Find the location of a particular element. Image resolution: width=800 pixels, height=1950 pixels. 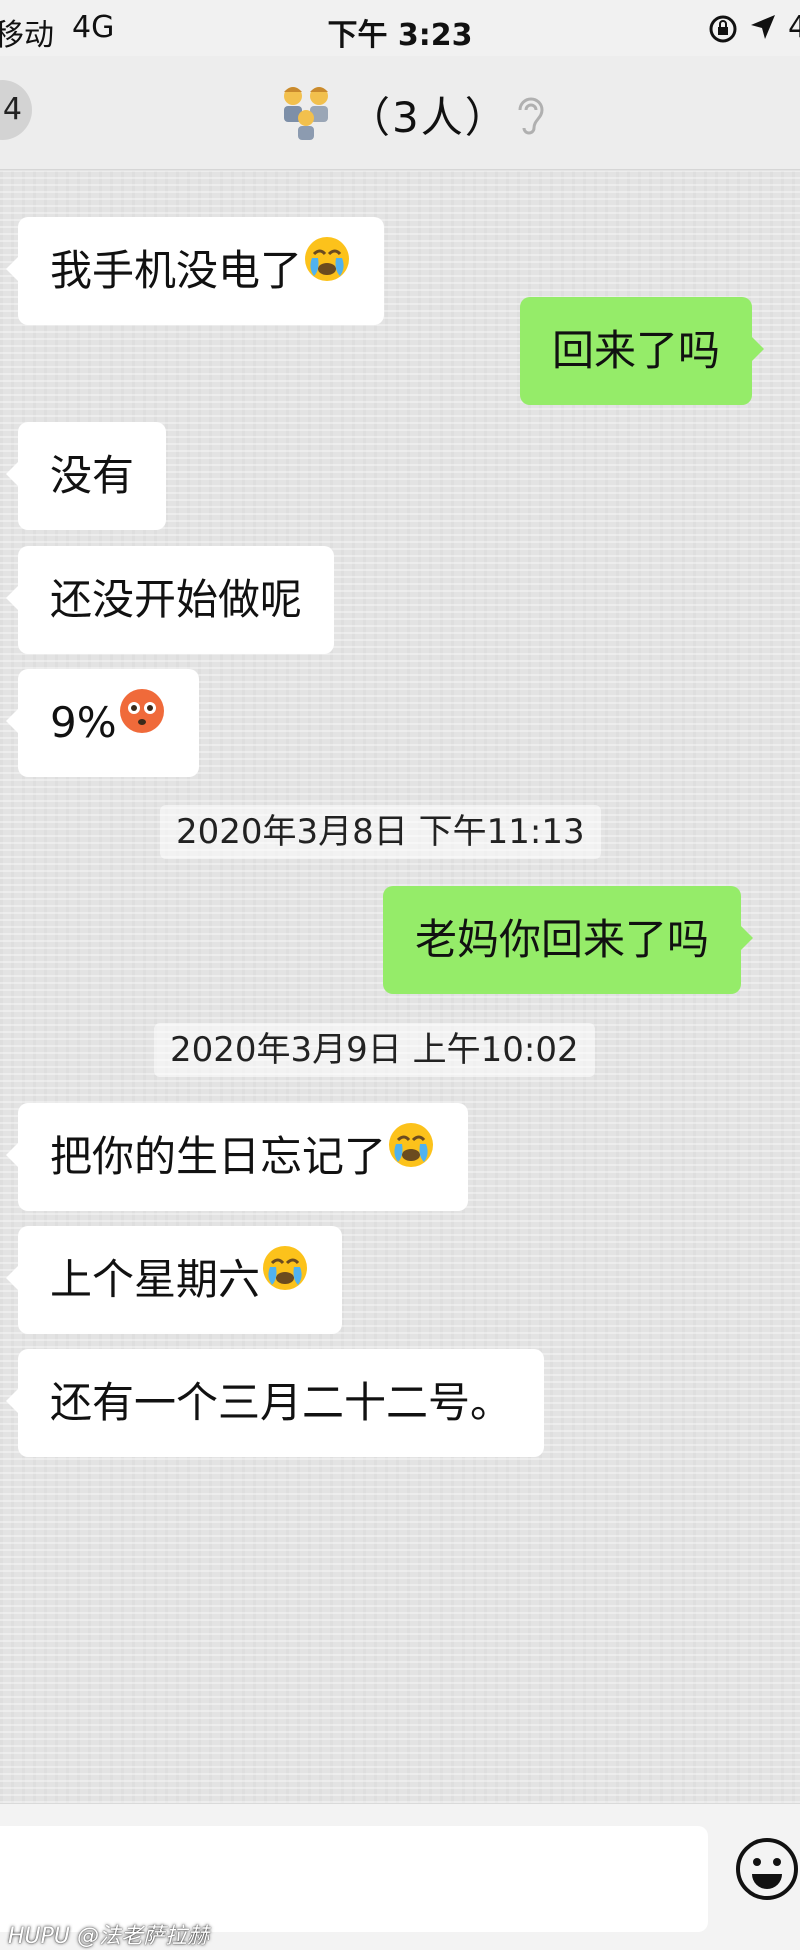

message-bubble: 没有 is located at coordinates (86, 476).